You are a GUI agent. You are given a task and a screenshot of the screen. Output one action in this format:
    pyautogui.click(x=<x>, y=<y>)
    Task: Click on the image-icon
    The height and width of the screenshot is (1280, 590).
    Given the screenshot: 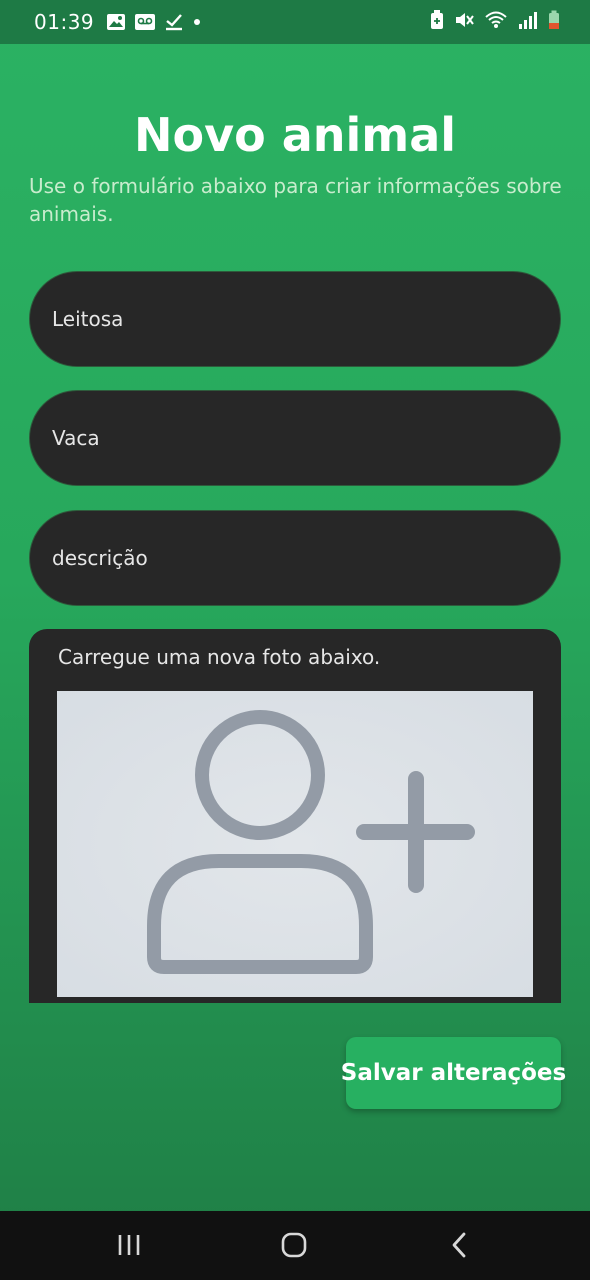 What is the action you would take?
    pyautogui.click(x=116, y=22)
    